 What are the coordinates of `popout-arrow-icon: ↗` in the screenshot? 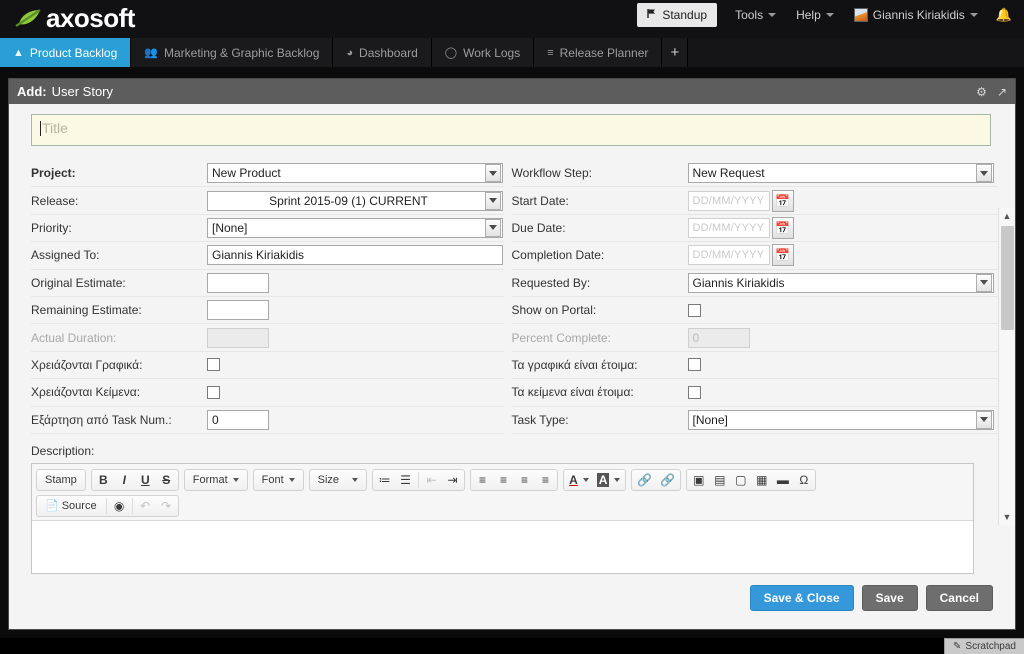 It's located at (1002, 92).